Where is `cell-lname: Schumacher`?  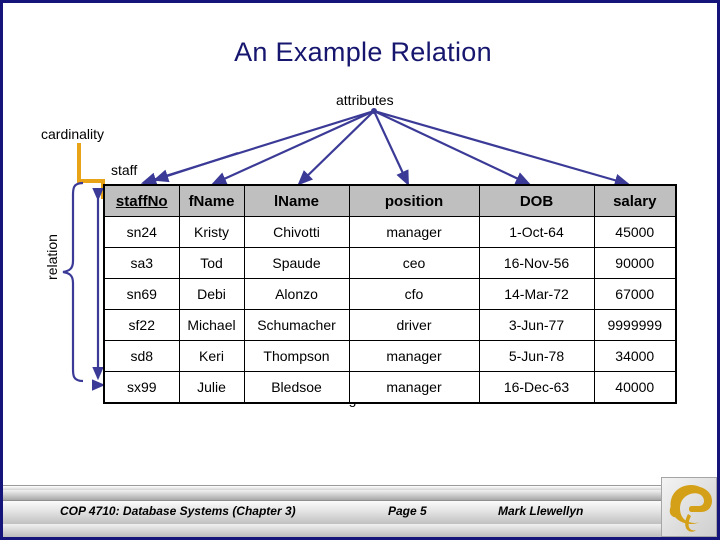
cell-lname: Schumacher is located at coordinates (296, 325).